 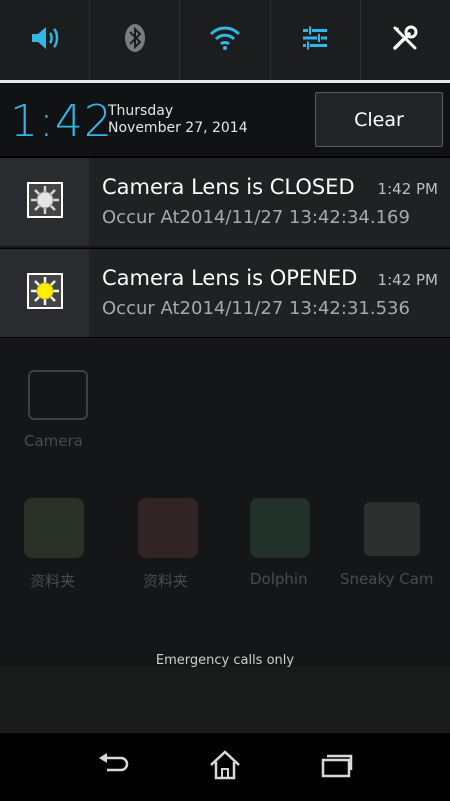 I want to click on notification-title: Camera Lens is CLOSED, so click(x=228, y=187).